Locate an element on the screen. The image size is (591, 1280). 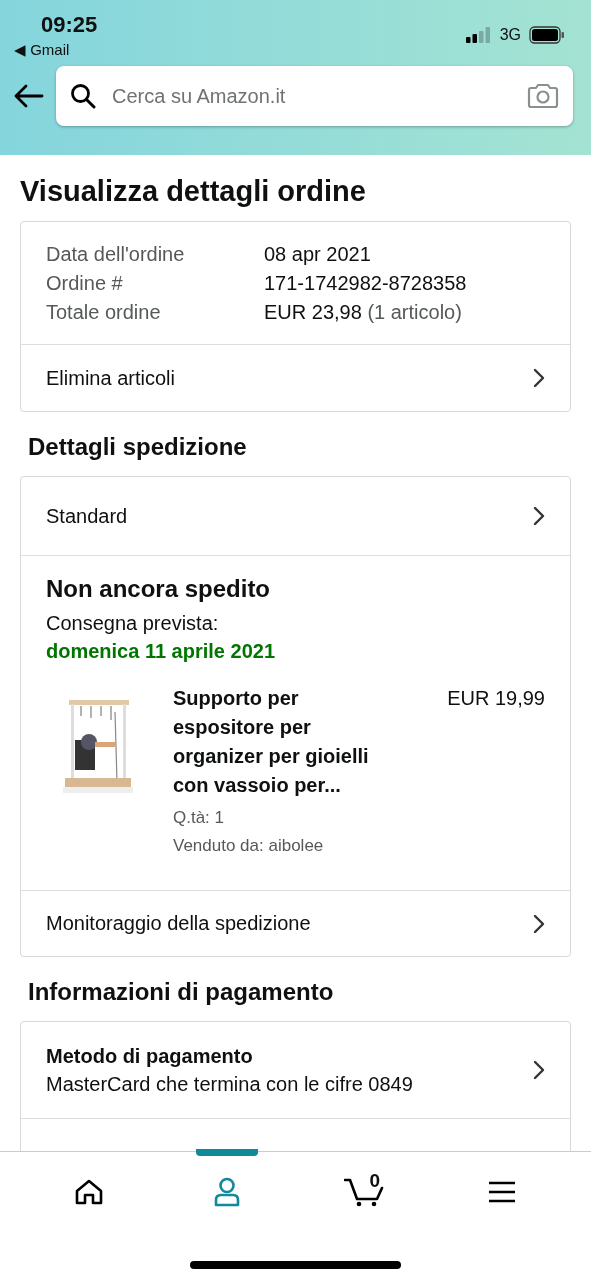
payment-method-label: Metodo di pagamento is located at coordinates (150, 1056).